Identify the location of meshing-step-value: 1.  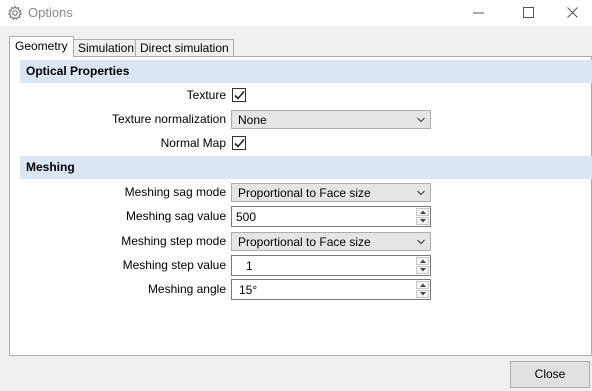
(249, 266).